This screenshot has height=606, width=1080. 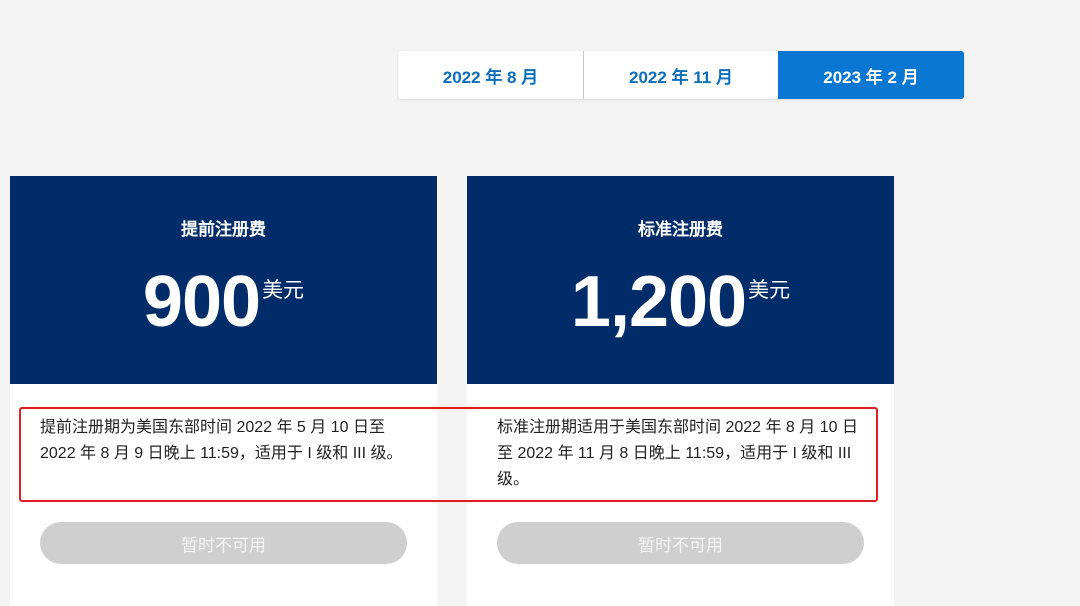 I want to click on card-header: 标准注册费 1,200 美元, so click(x=680, y=280).